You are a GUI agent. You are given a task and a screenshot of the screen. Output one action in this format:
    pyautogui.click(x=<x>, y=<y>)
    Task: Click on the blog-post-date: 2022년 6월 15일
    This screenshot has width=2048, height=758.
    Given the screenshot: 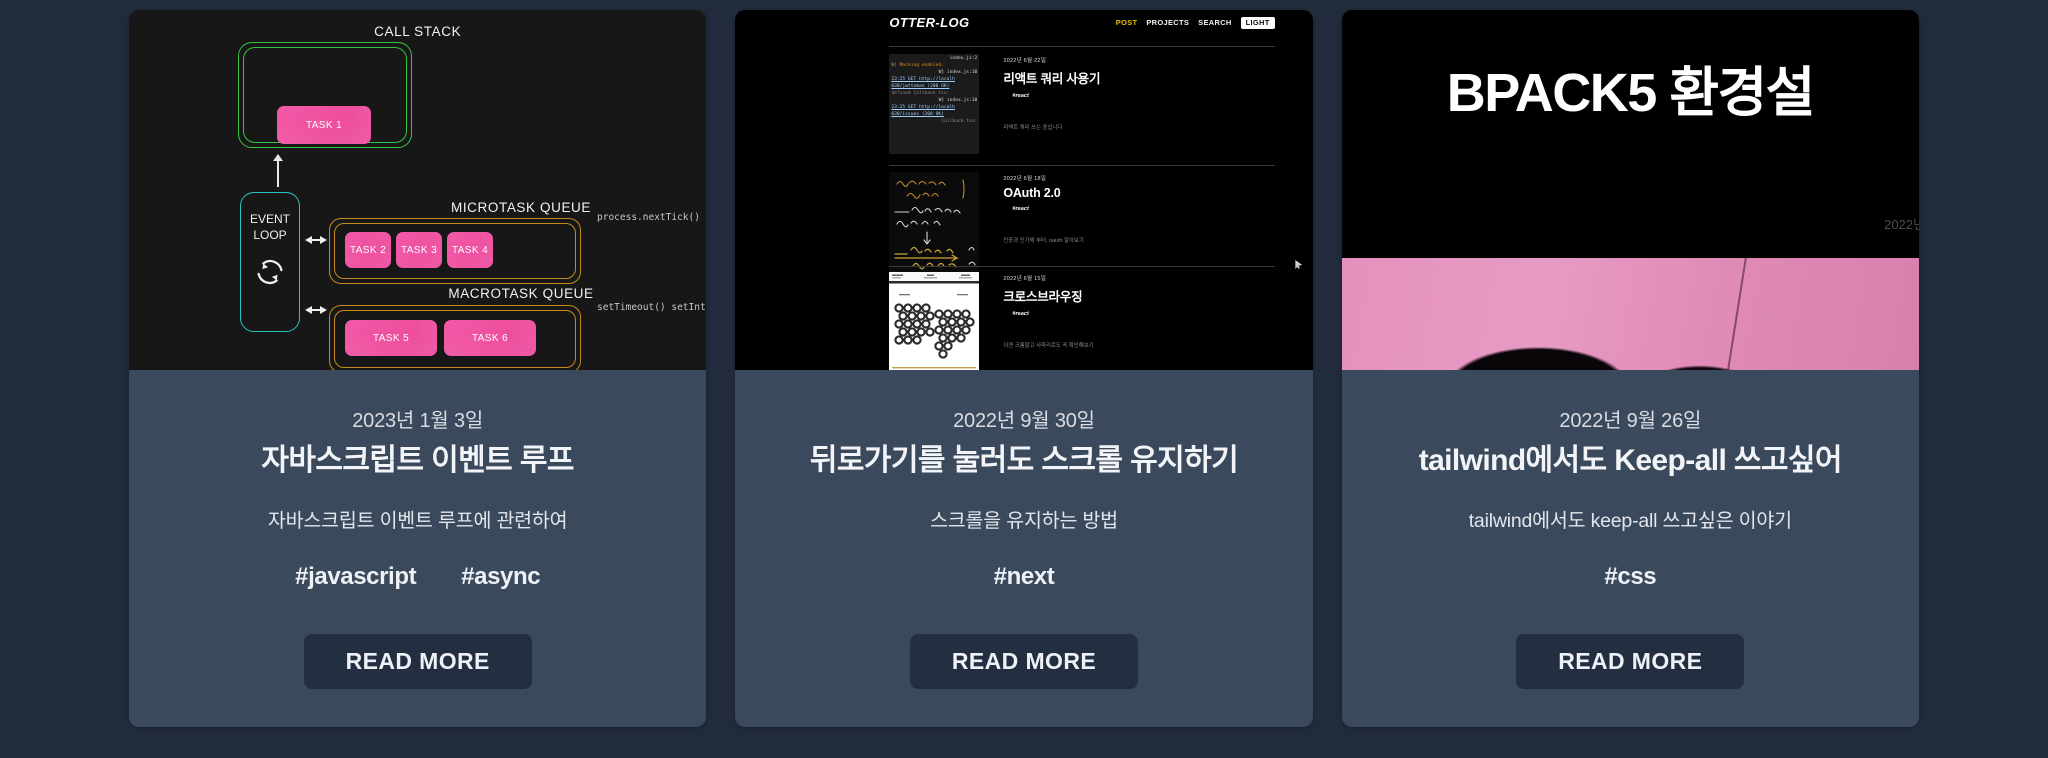 What is the action you would take?
    pyautogui.click(x=1025, y=279)
    